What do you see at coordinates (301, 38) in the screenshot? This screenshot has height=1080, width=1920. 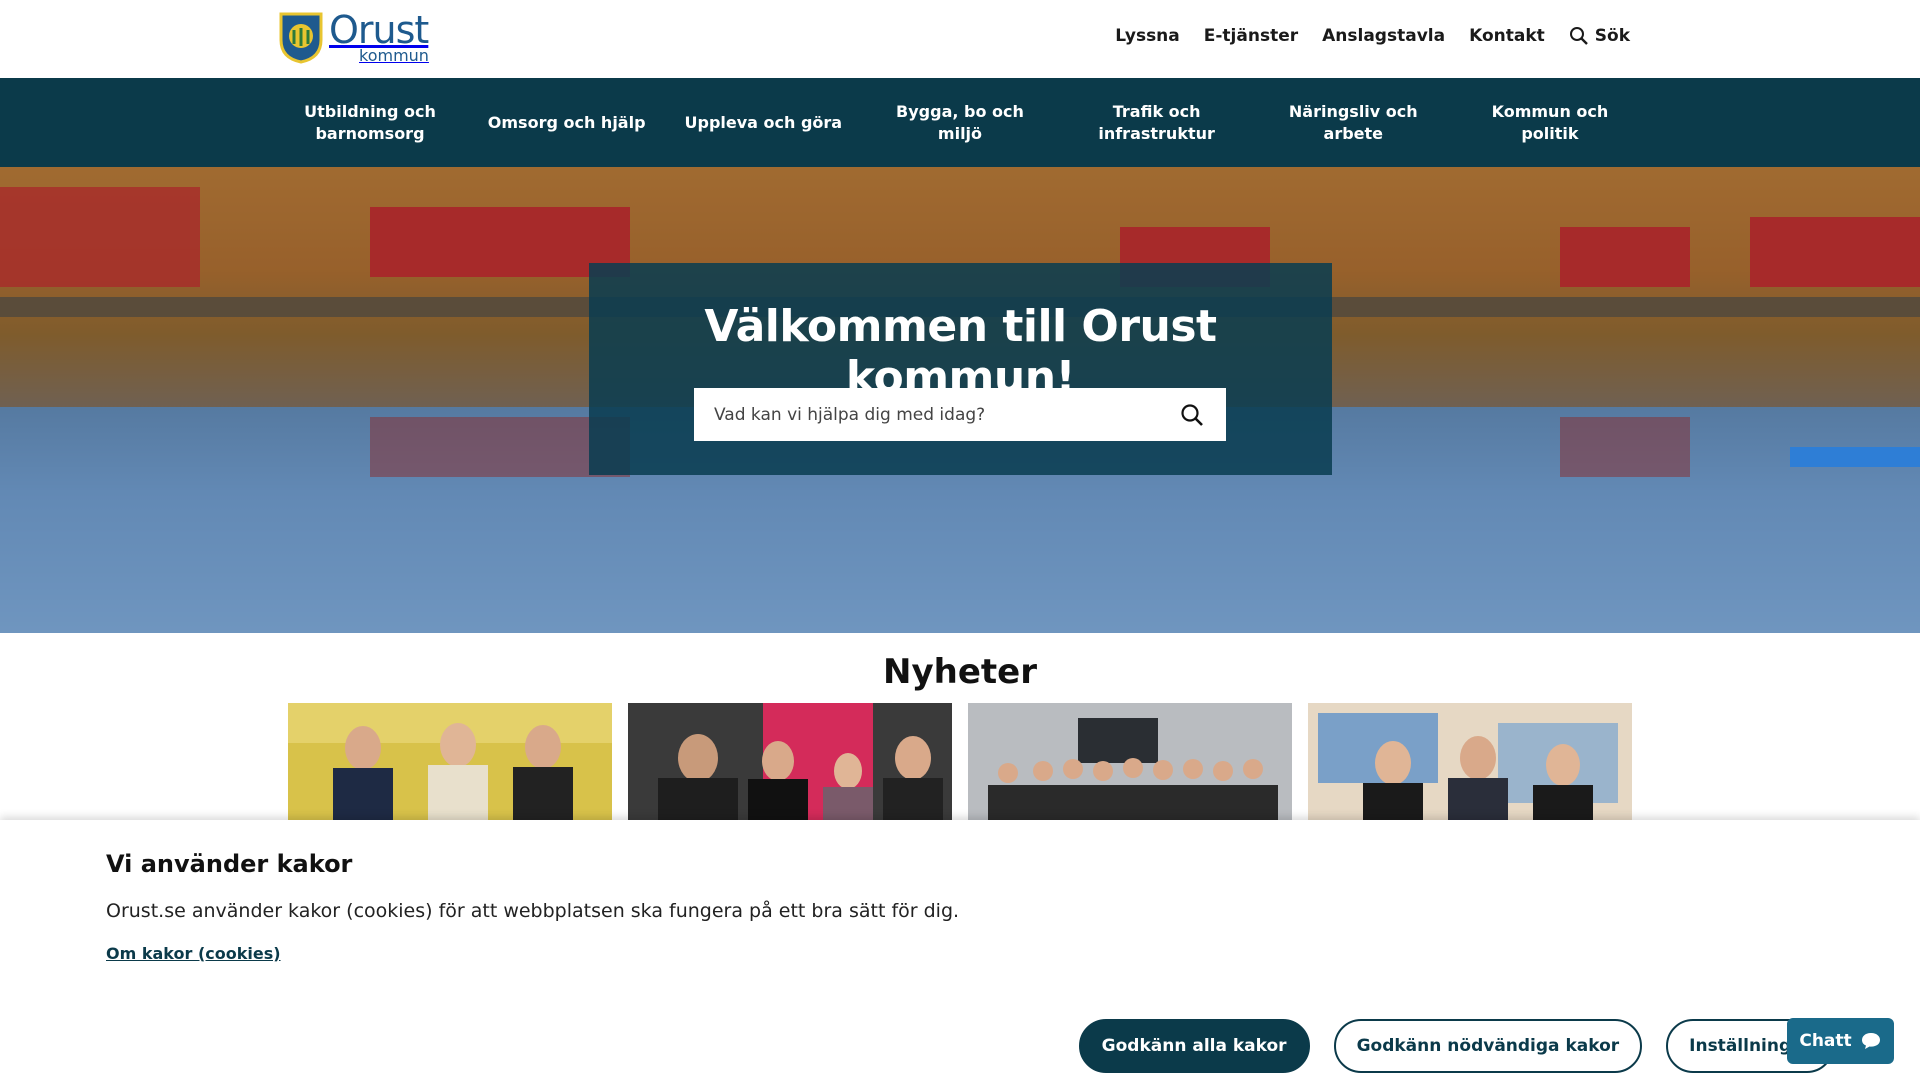 I see `coat-of-arms-icon` at bounding box center [301, 38].